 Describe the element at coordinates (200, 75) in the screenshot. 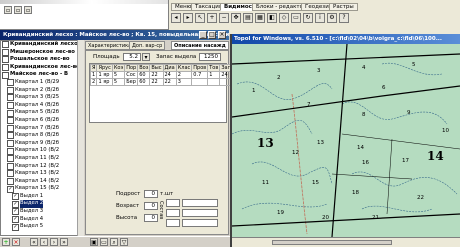

I see `table-cell: 0.7` at that location.